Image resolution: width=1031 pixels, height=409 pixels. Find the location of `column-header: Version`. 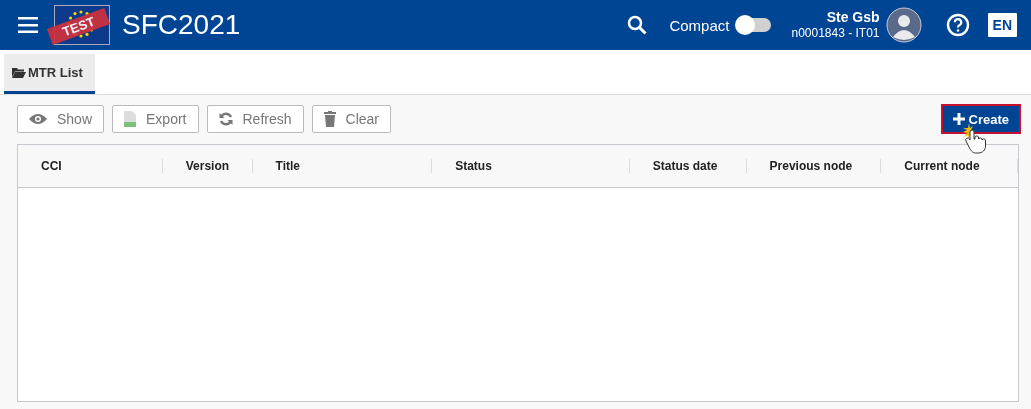

column-header: Version is located at coordinates (207, 166).